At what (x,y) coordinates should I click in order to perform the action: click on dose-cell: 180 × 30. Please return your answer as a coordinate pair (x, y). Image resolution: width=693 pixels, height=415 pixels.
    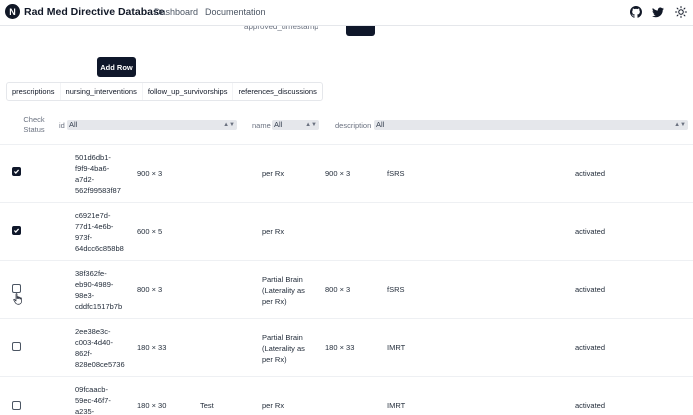
    Looking at the image, I should click on (152, 405).